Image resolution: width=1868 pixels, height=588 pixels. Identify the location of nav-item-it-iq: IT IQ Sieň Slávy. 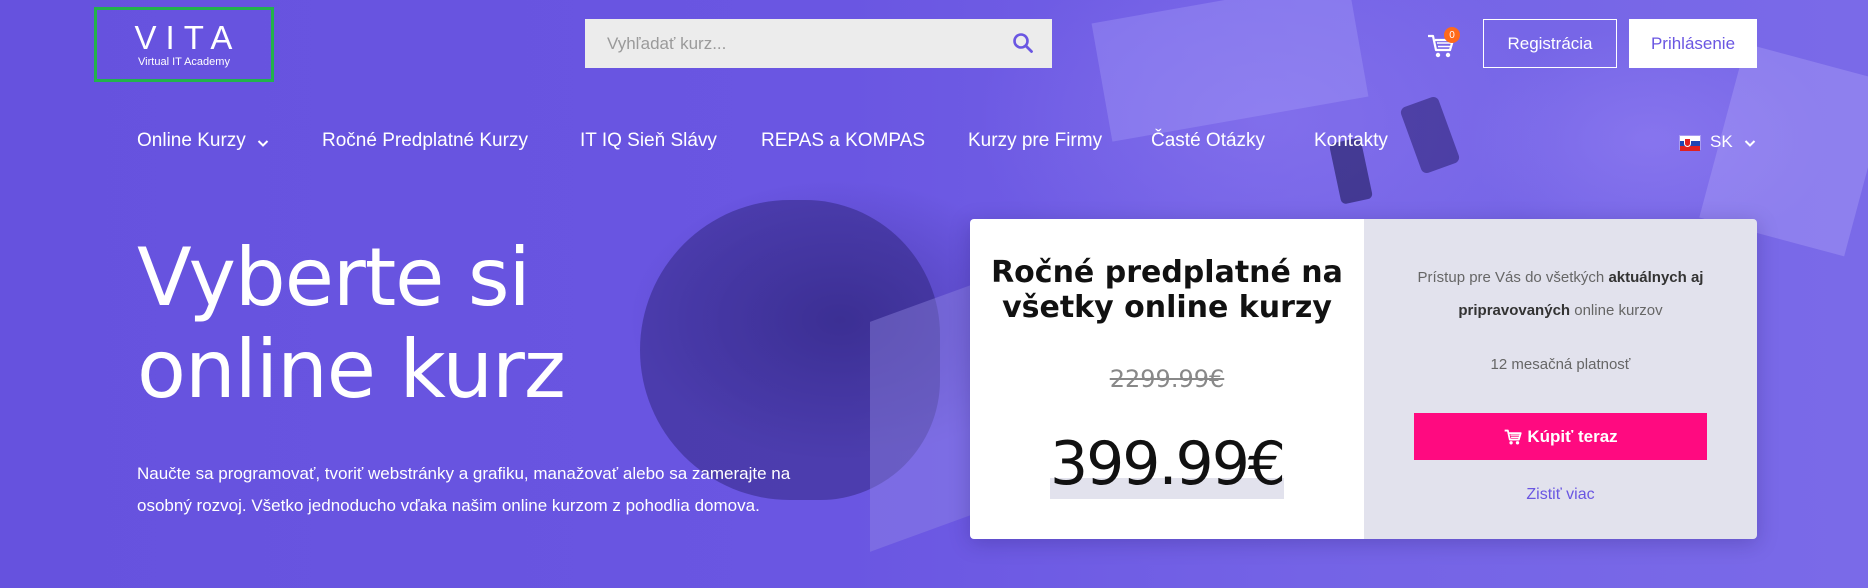
(648, 141).